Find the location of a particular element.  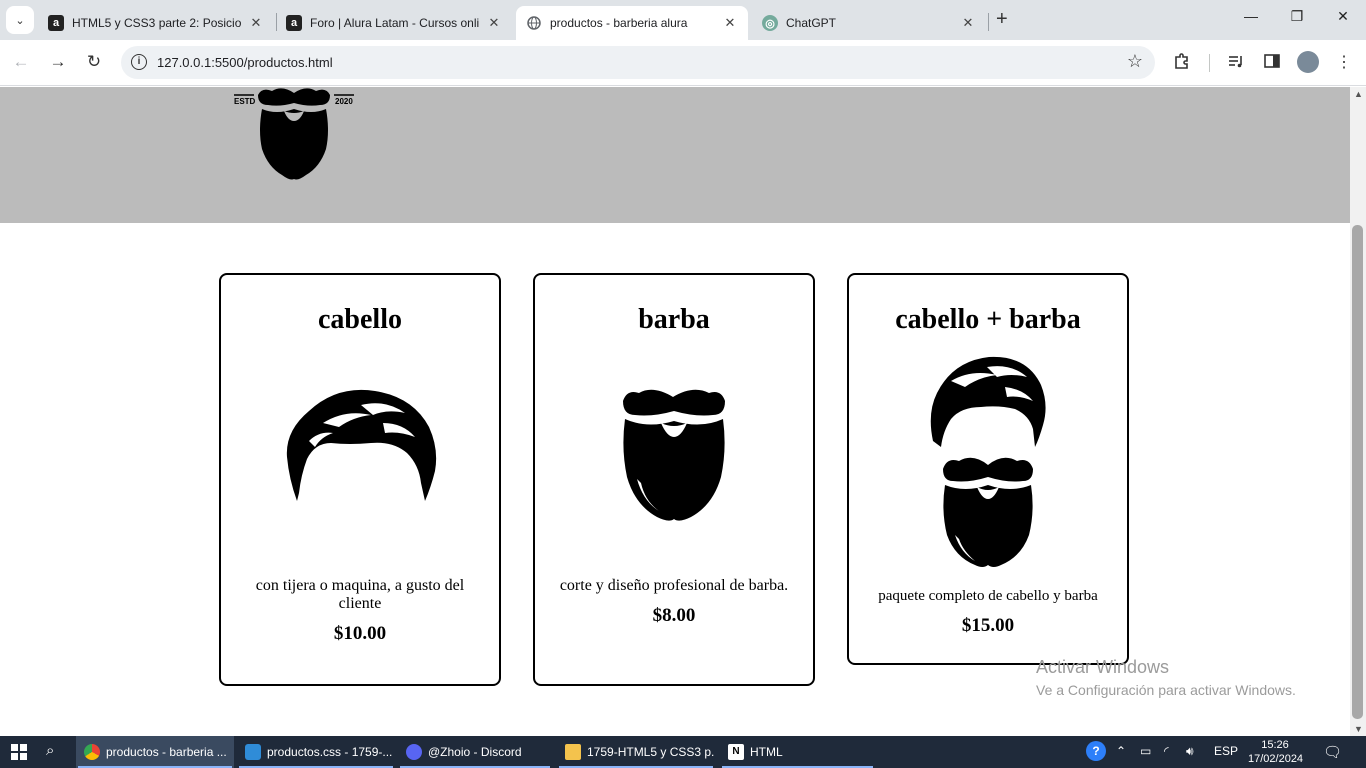

toolbar-separator is located at coordinates (1209, 63).